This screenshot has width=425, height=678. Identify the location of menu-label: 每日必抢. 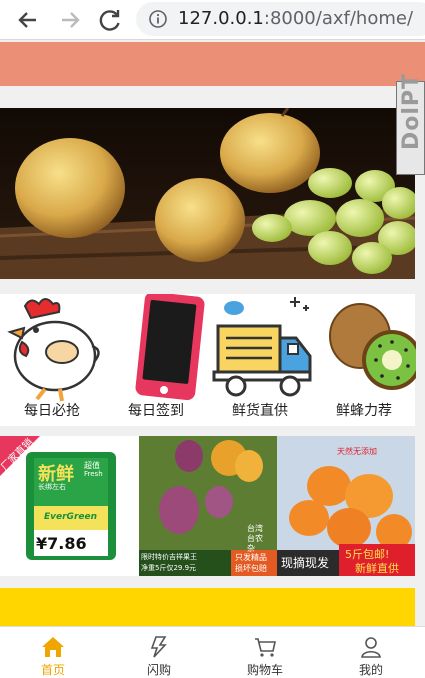
(52, 411).